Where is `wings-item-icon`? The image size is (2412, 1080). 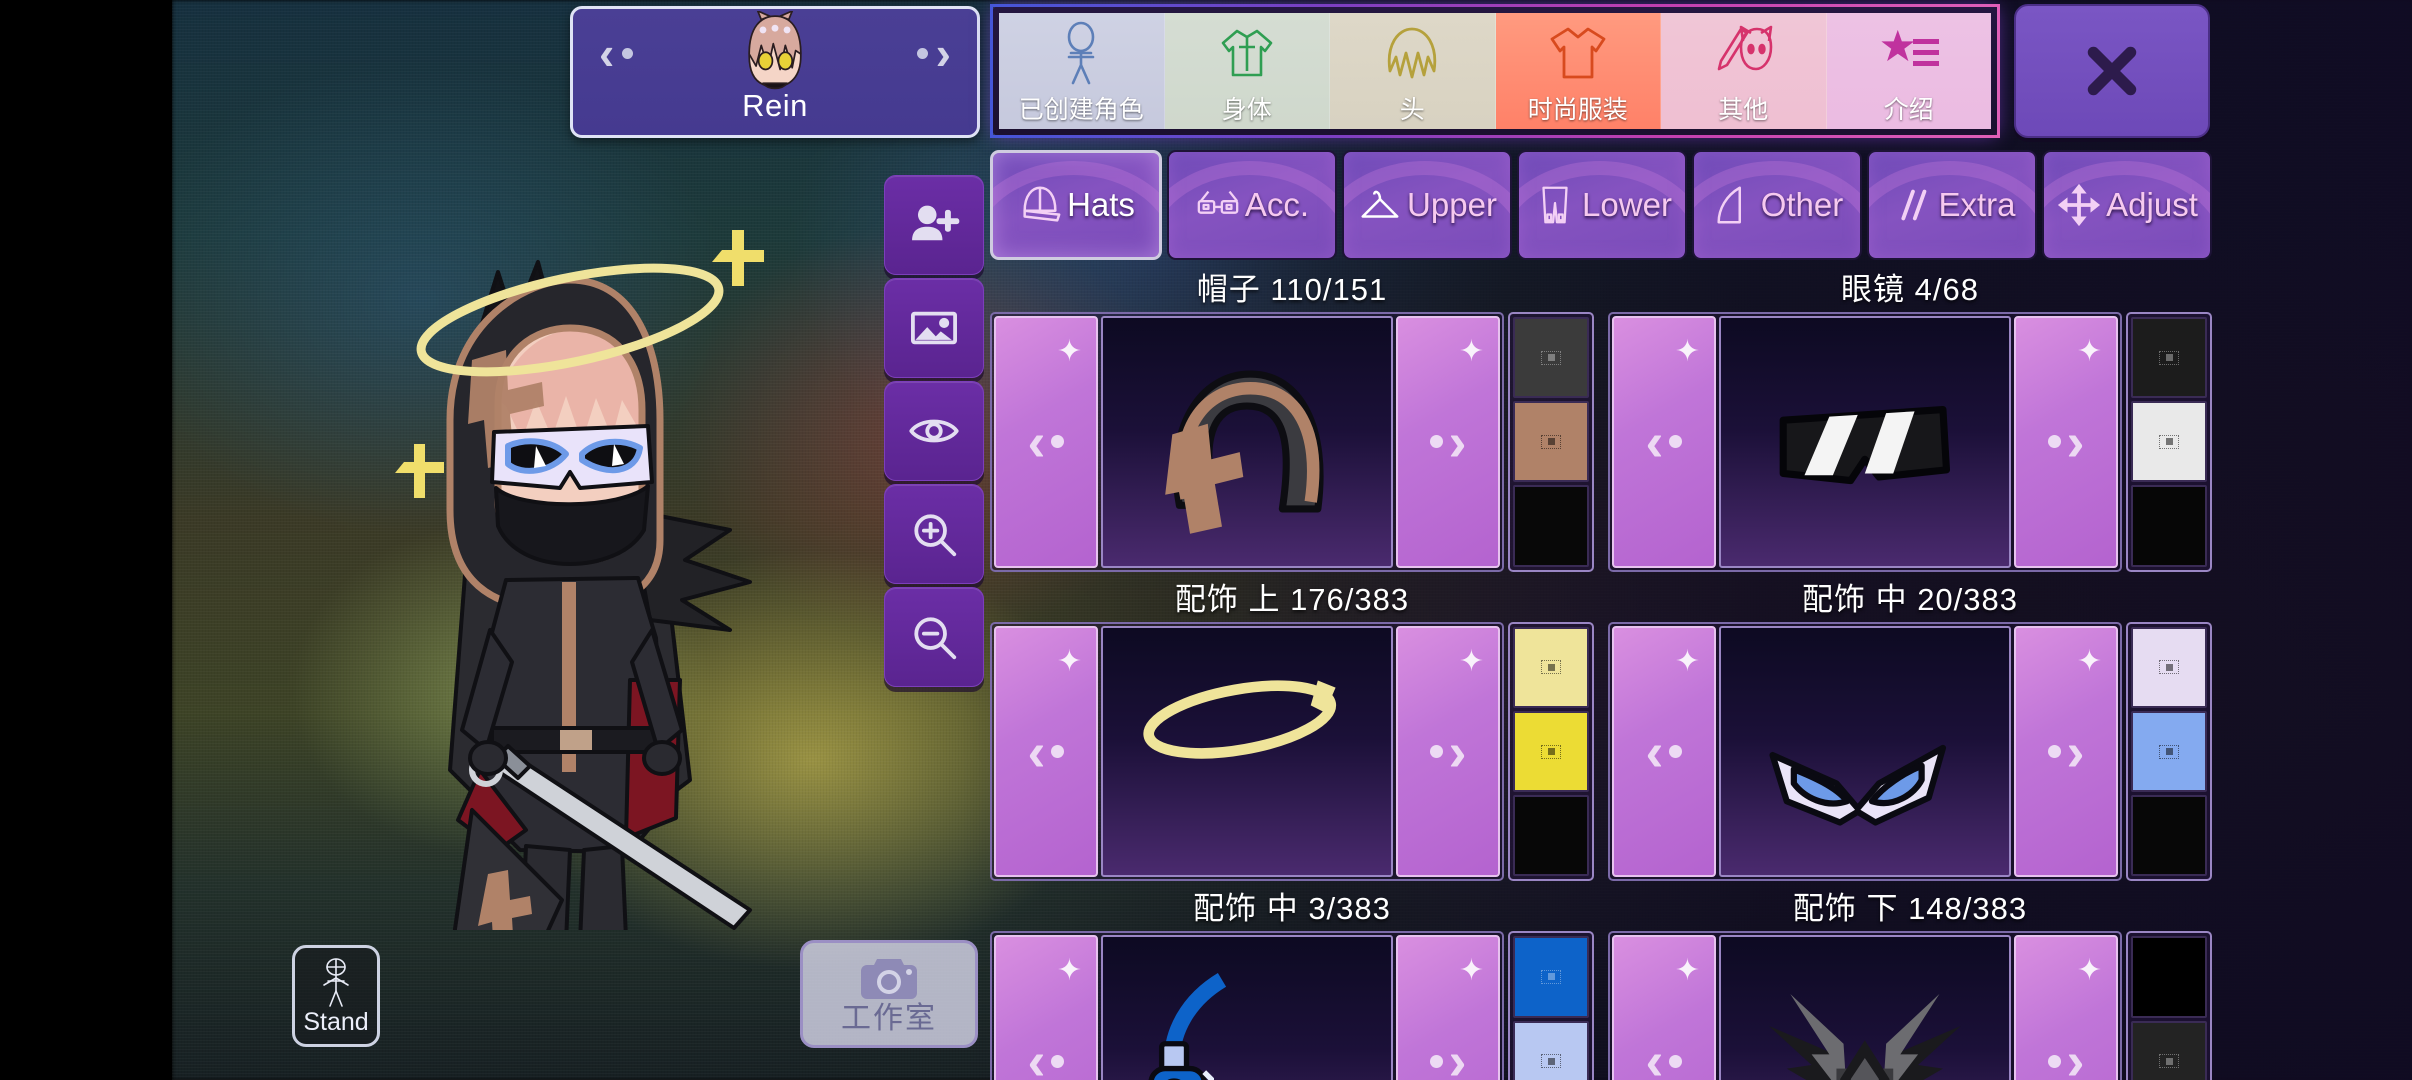 wings-item-icon is located at coordinates (1865, 1036).